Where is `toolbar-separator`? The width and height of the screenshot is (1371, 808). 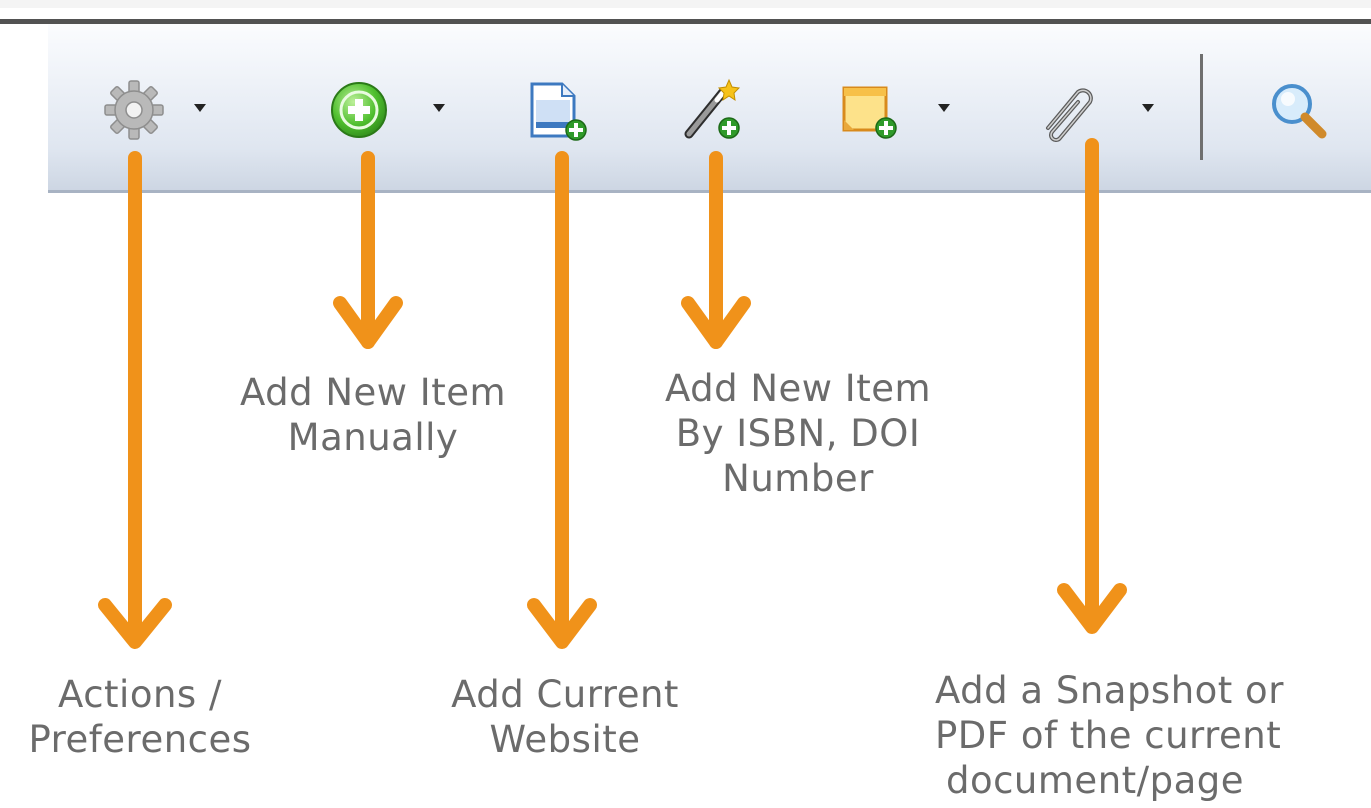
toolbar-separator is located at coordinates (1201, 107).